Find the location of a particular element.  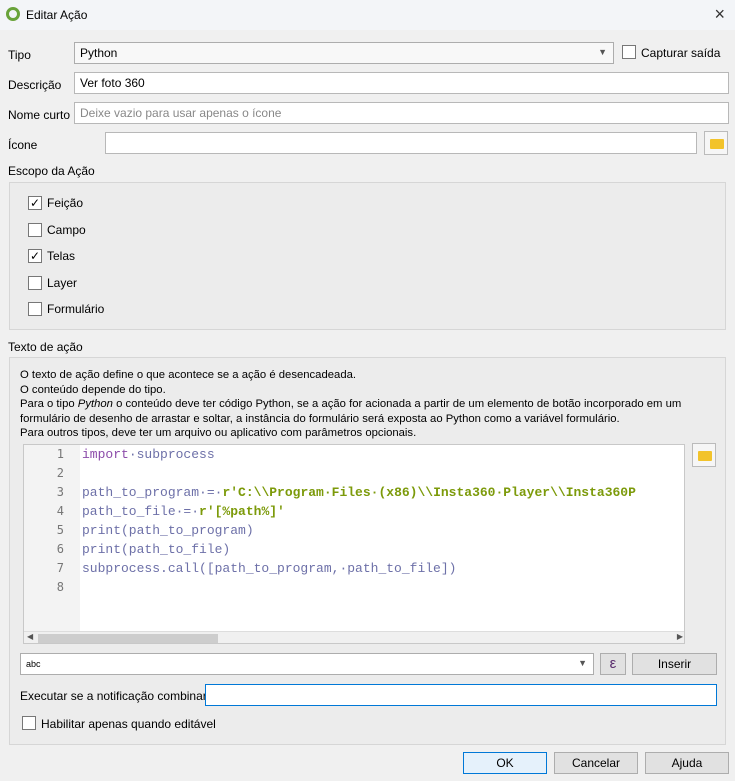

descricao-label: Descrição is located at coordinates (35, 85).